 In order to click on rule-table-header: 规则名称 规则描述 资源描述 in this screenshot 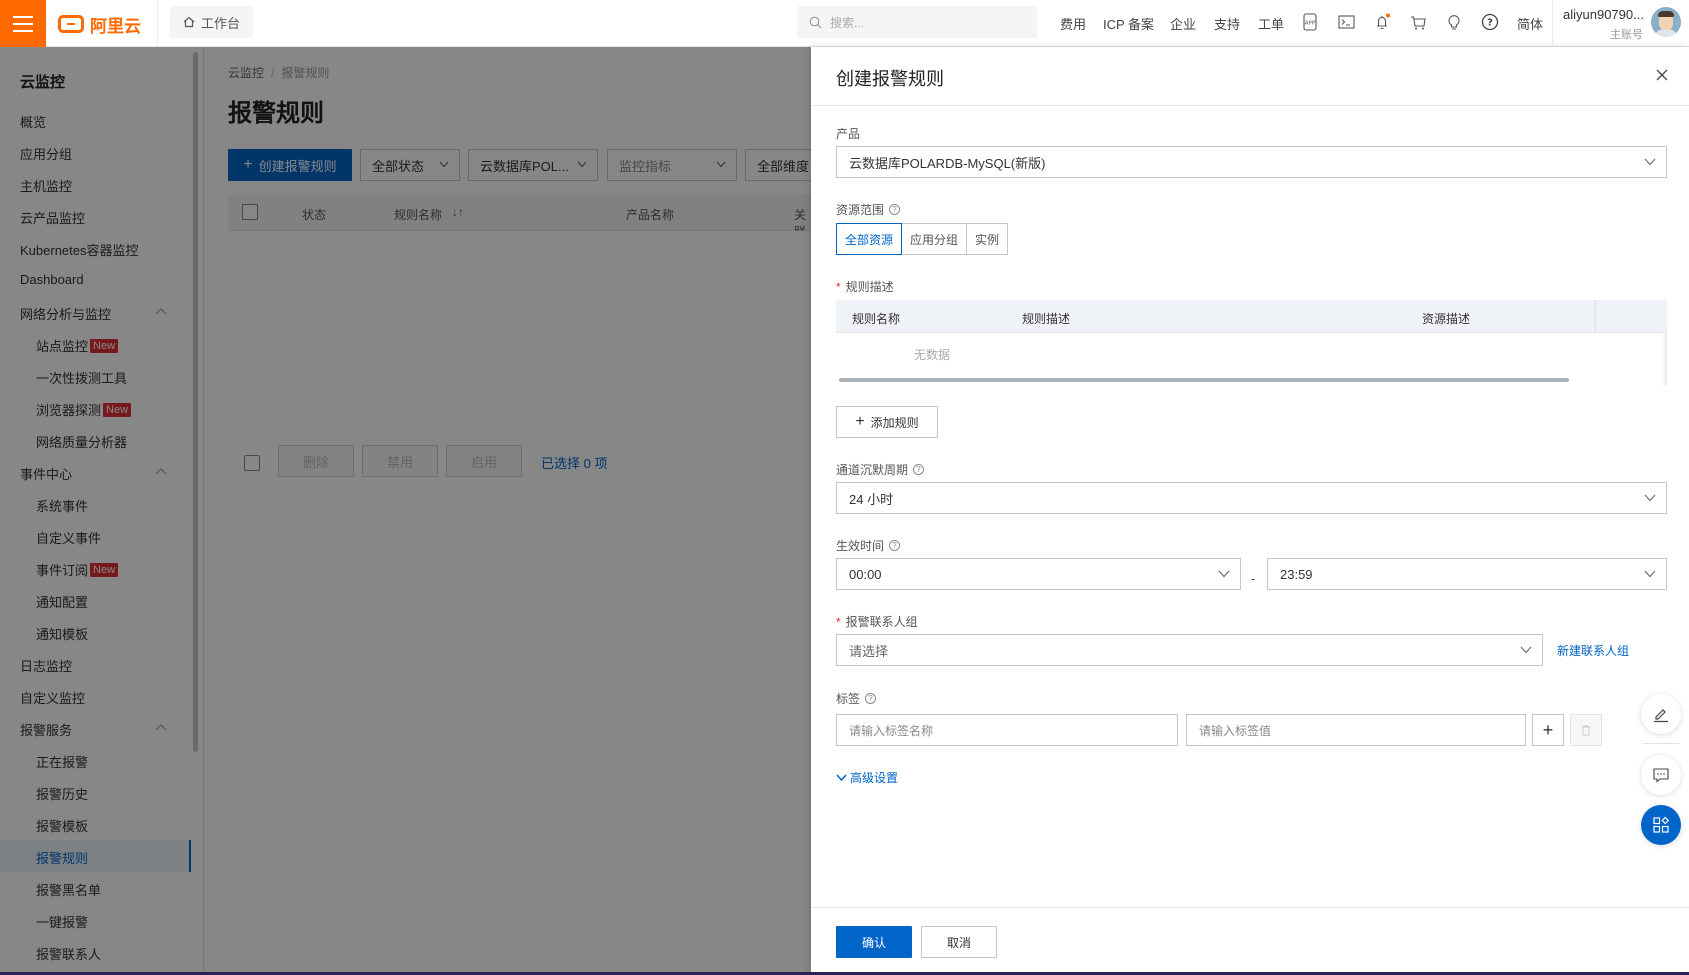, I will do `click(1251, 316)`.